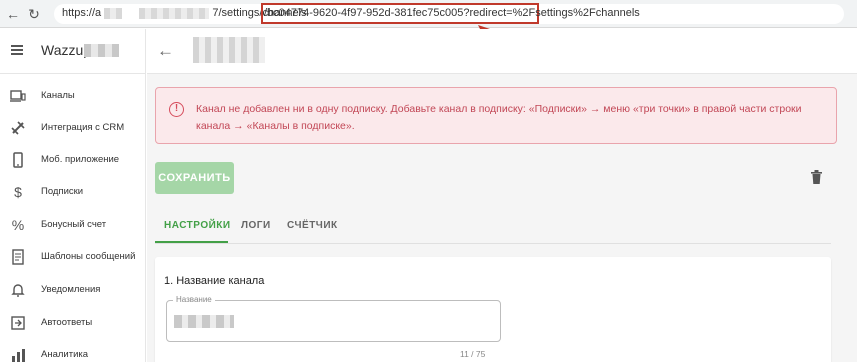 The width and height of the screenshot is (857, 362). What do you see at coordinates (204, 321) in the screenshot?
I see `channel-name-blur` at bounding box center [204, 321].